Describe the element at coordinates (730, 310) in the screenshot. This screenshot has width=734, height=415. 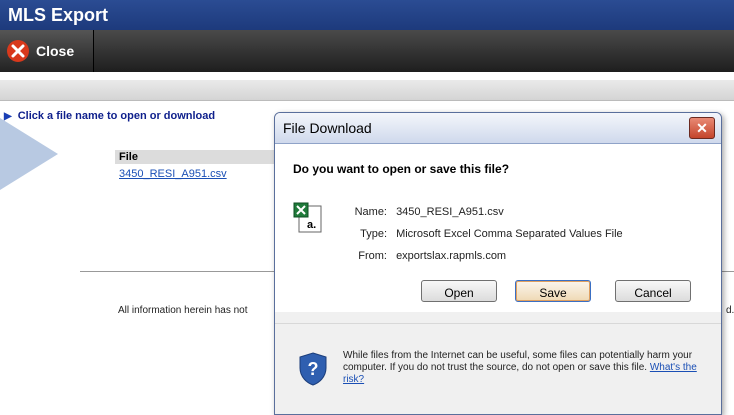
I see `disclaimer-text-end: d.` at that location.